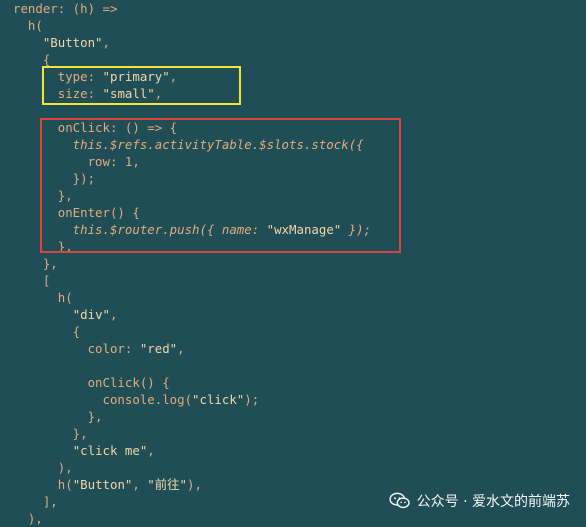 The image size is (586, 527). What do you see at coordinates (95, 76) in the screenshot?
I see `code-line: type: "primary",` at bounding box center [95, 76].